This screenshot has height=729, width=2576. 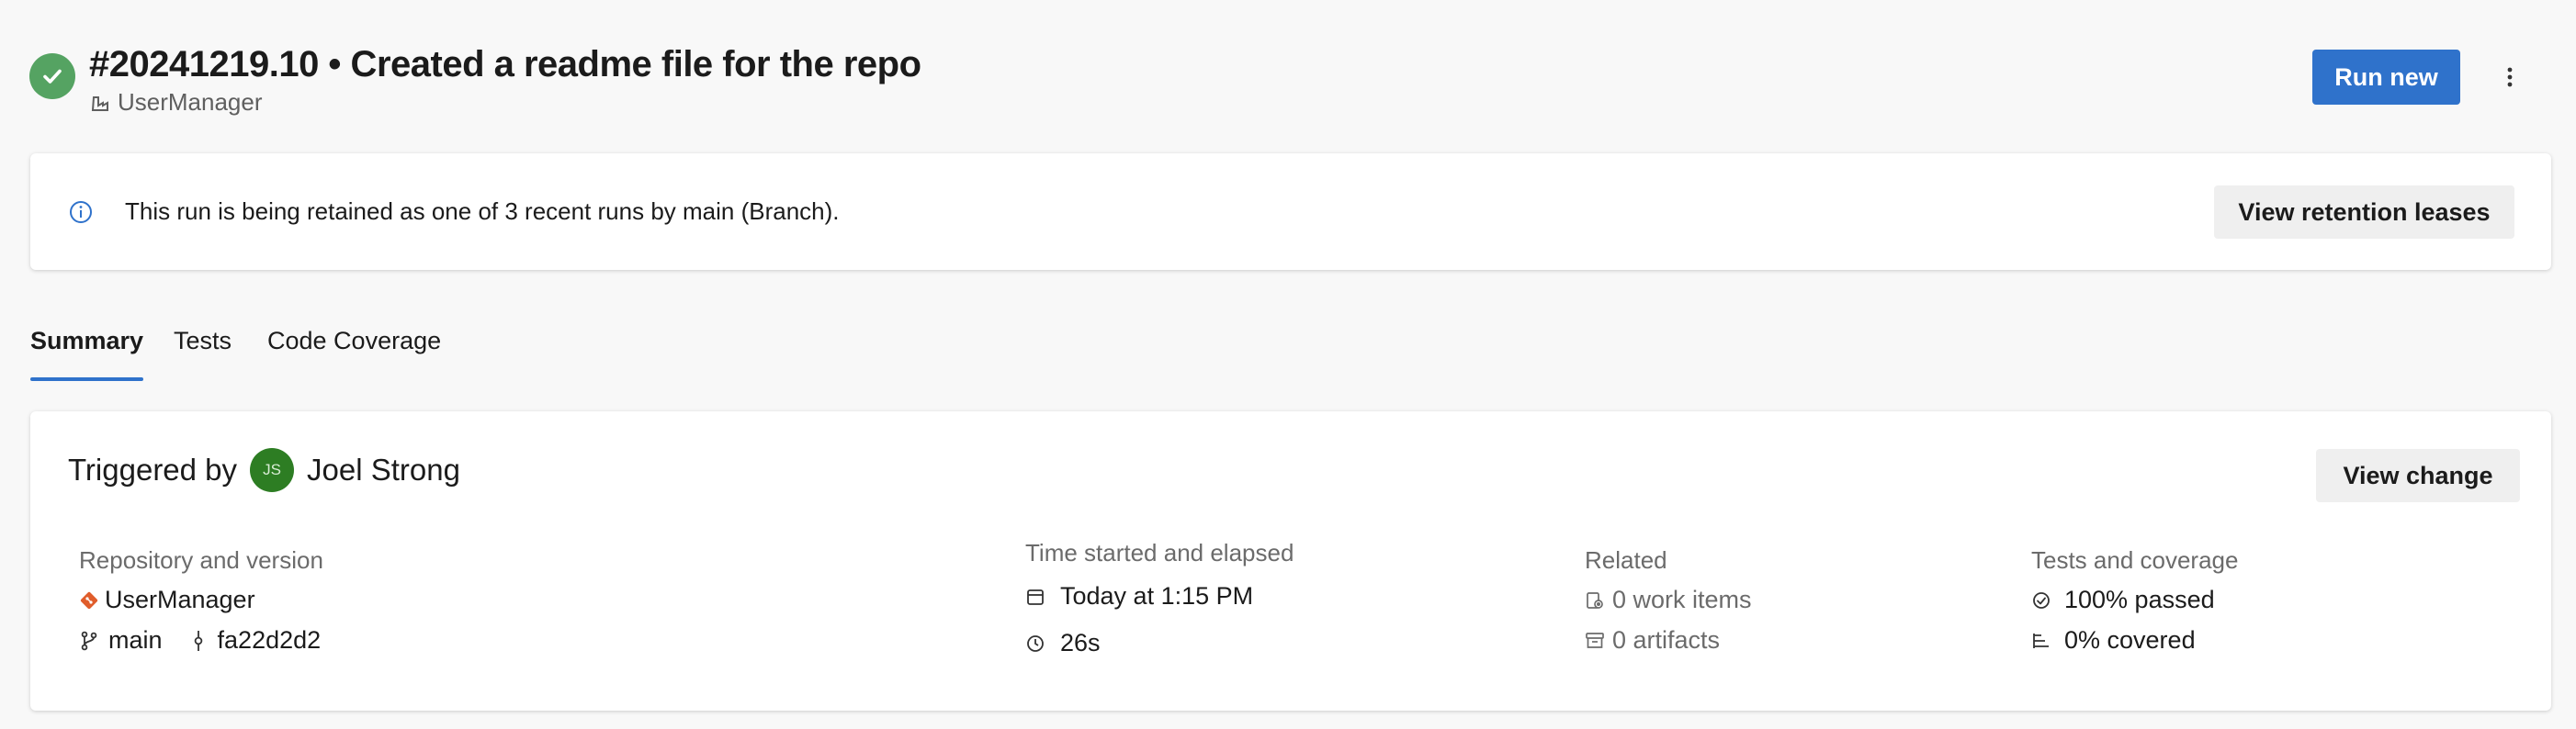 I want to click on triggered-by: Triggered by JS Joel Strong, so click(x=264, y=470).